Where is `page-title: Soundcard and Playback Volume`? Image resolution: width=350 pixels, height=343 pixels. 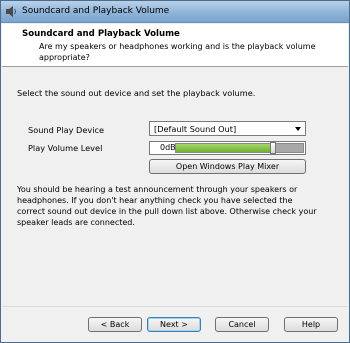 page-title: Soundcard and Playback Volume is located at coordinates (101, 34).